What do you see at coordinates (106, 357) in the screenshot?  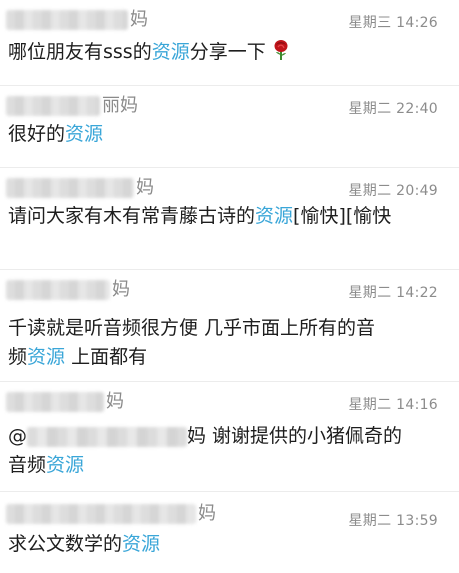 I see `message-text-post: 上面都有` at bounding box center [106, 357].